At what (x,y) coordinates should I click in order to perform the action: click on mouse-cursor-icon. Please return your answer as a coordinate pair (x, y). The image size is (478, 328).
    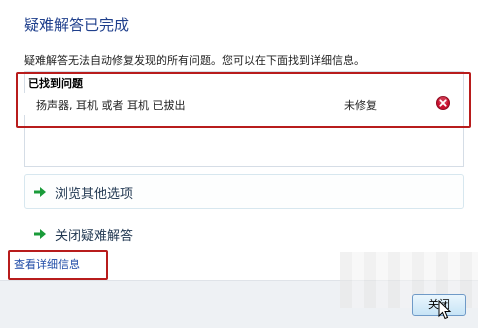
    Looking at the image, I should click on (445, 310).